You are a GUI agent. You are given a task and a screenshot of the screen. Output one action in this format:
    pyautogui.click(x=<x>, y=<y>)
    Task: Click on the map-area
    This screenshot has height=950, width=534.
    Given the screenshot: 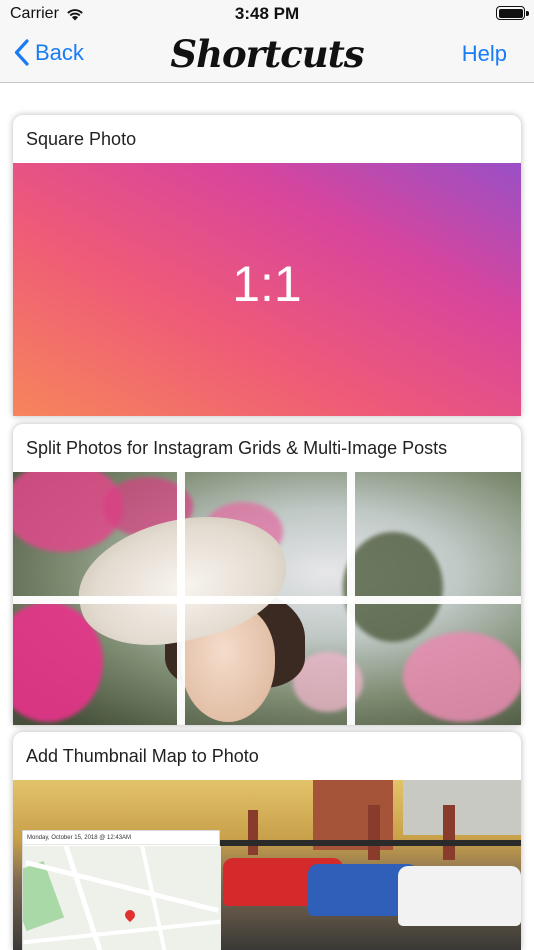 What is the action you would take?
    pyautogui.click(x=122, y=898)
    